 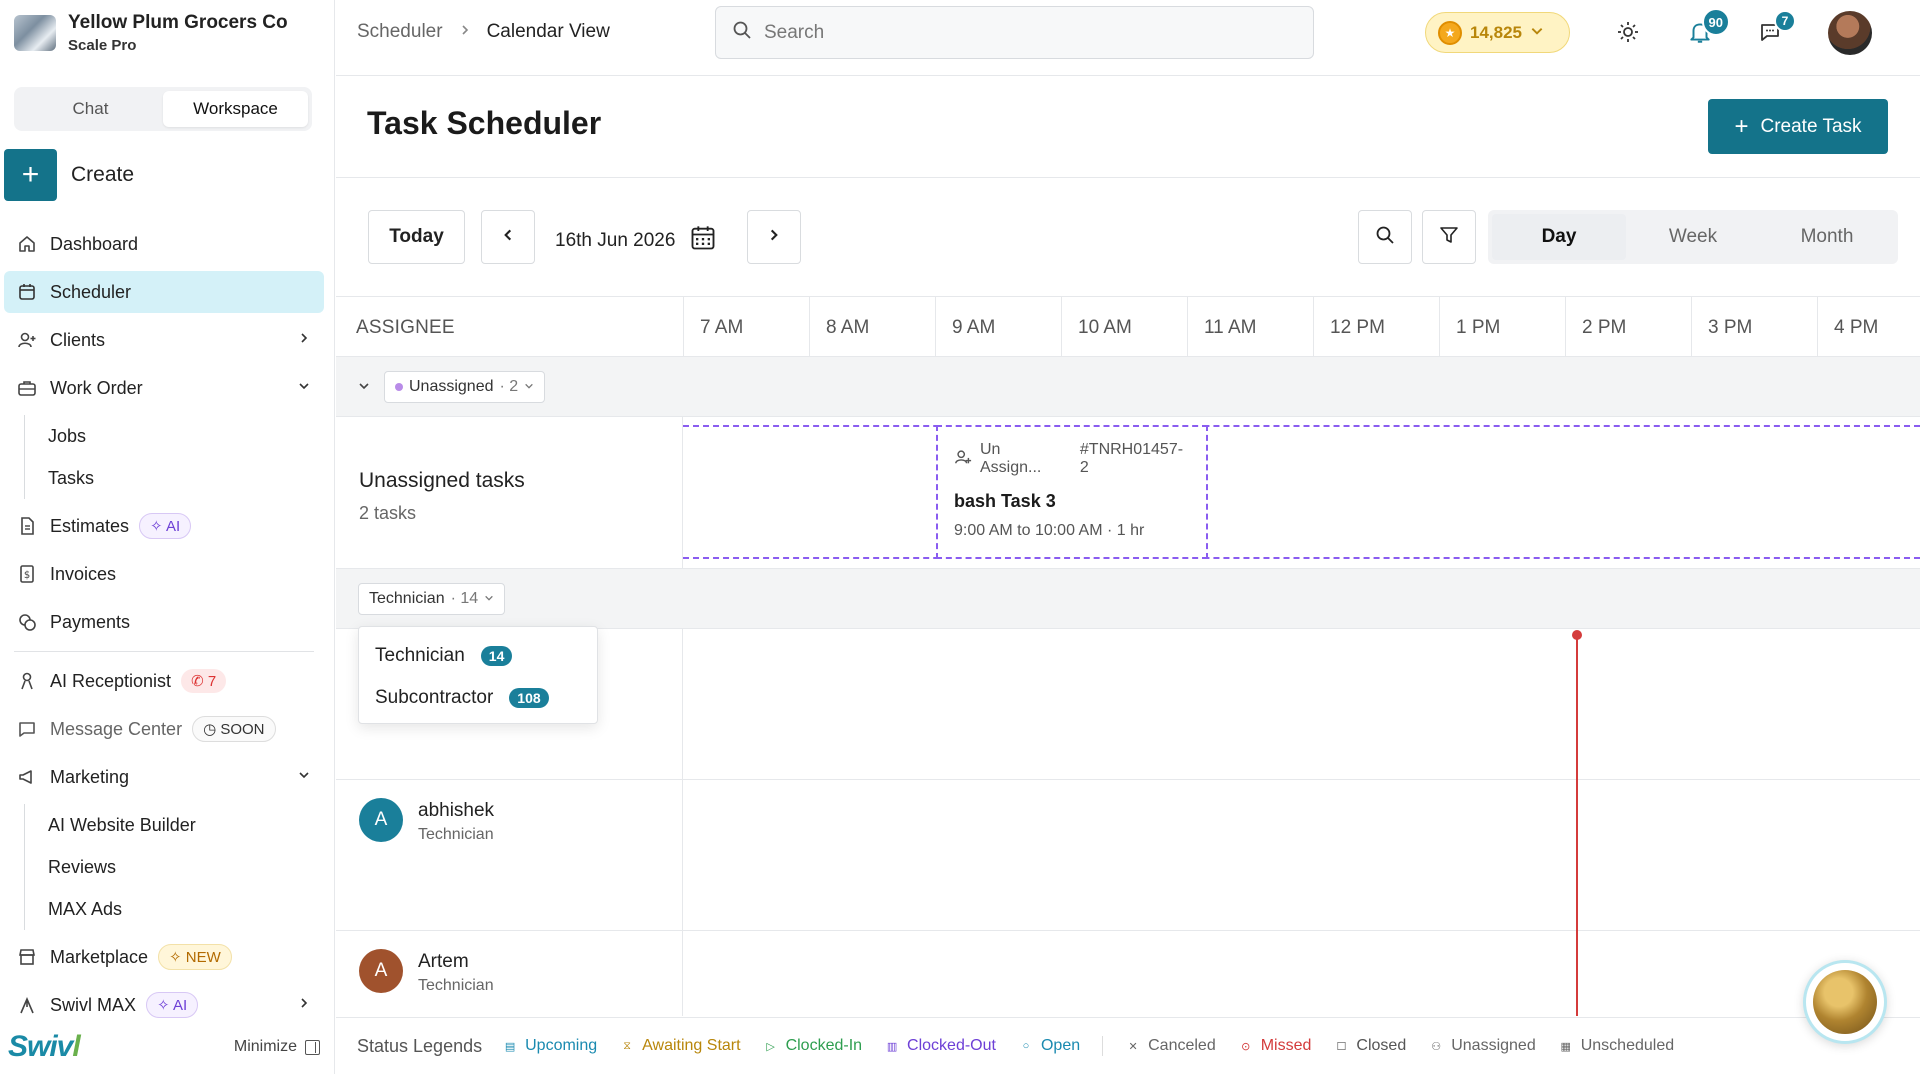 I want to click on legend-status-icon: ☐, so click(x=1341, y=1046).